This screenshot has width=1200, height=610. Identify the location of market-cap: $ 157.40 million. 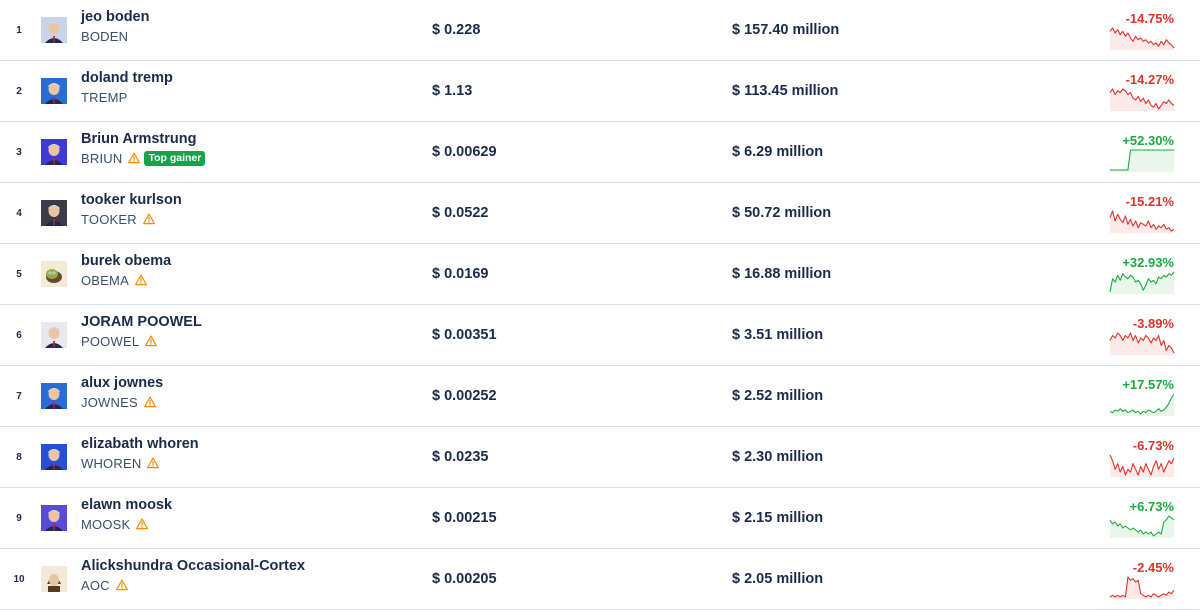
(786, 30).